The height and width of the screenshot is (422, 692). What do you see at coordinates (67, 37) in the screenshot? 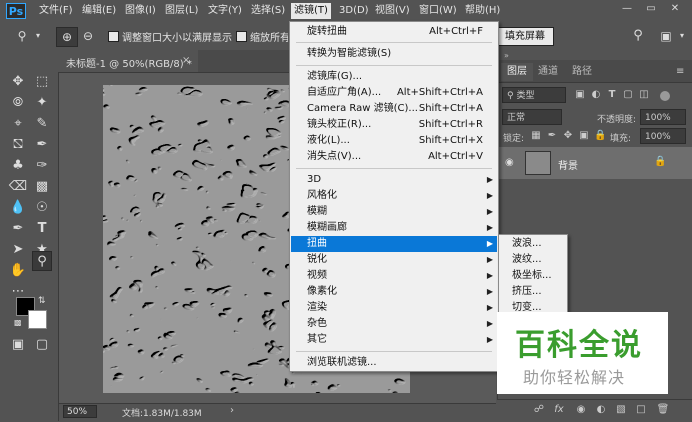
I see `zoom-in-button: ⊕` at bounding box center [67, 37].